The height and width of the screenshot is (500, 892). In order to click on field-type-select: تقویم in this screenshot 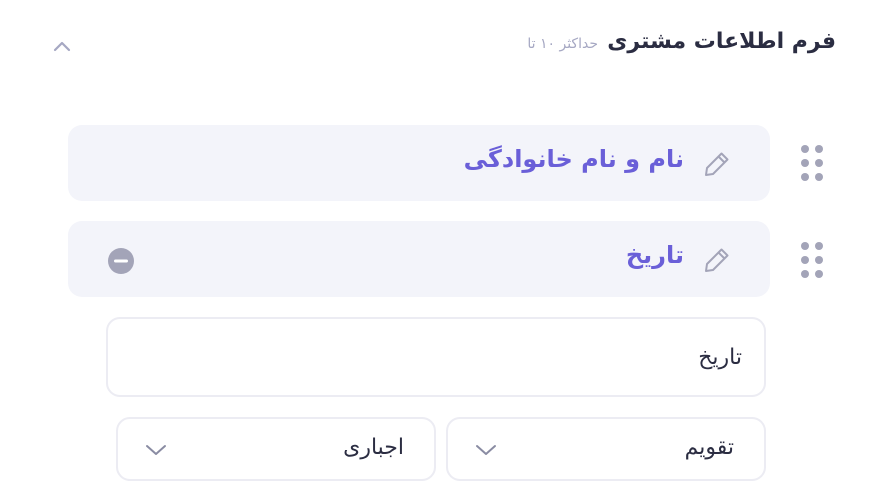, I will do `click(606, 449)`.